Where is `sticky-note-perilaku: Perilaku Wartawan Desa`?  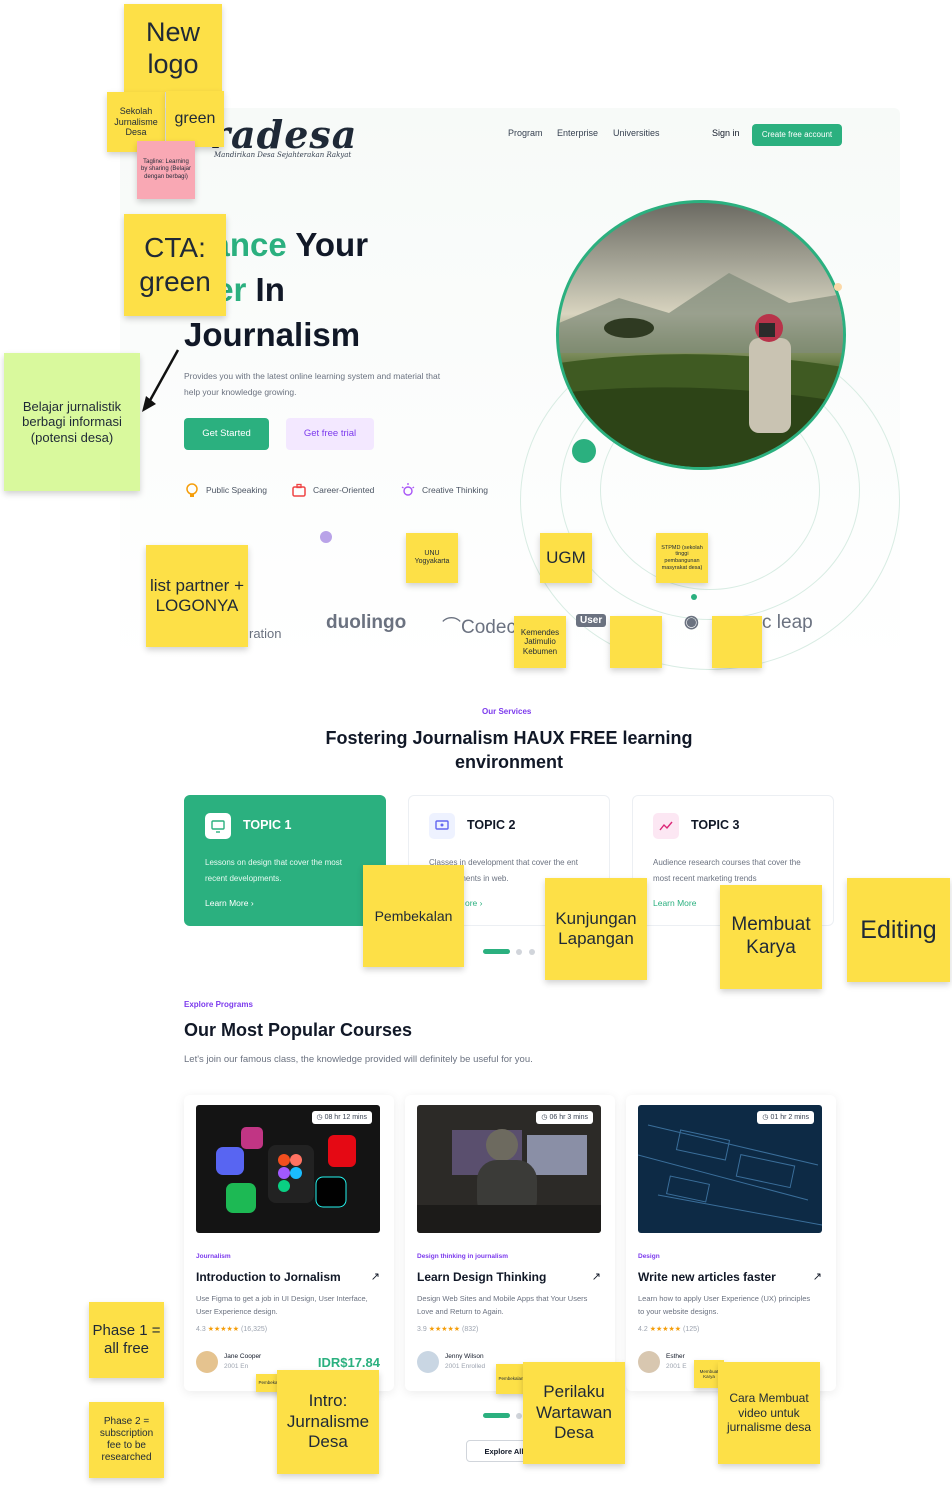 sticky-note-perilaku: Perilaku Wartawan Desa is located at coordinates (574, 1413).